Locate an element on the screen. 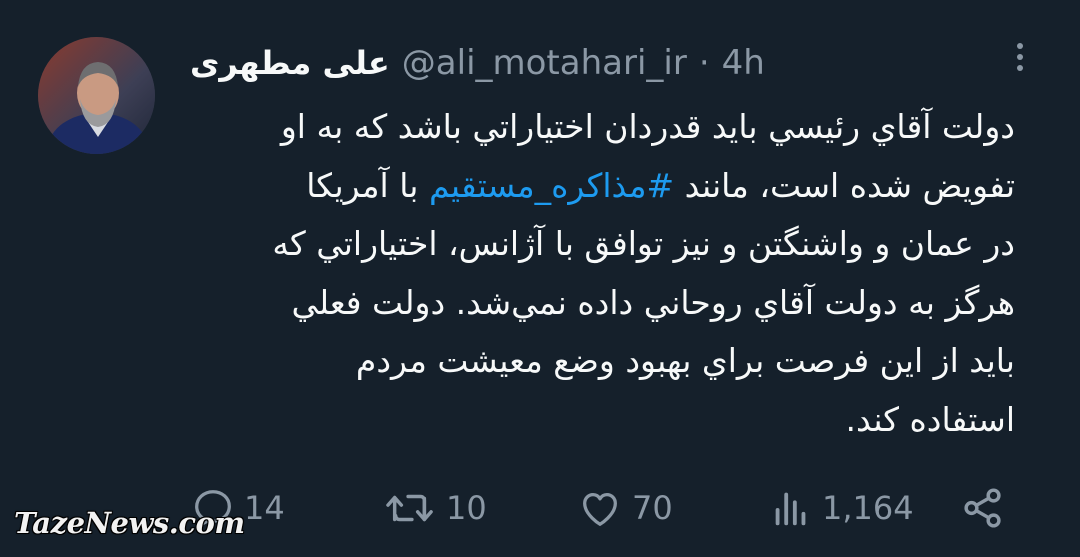  retweet-button: 10 is located at coordinates (434, 508).